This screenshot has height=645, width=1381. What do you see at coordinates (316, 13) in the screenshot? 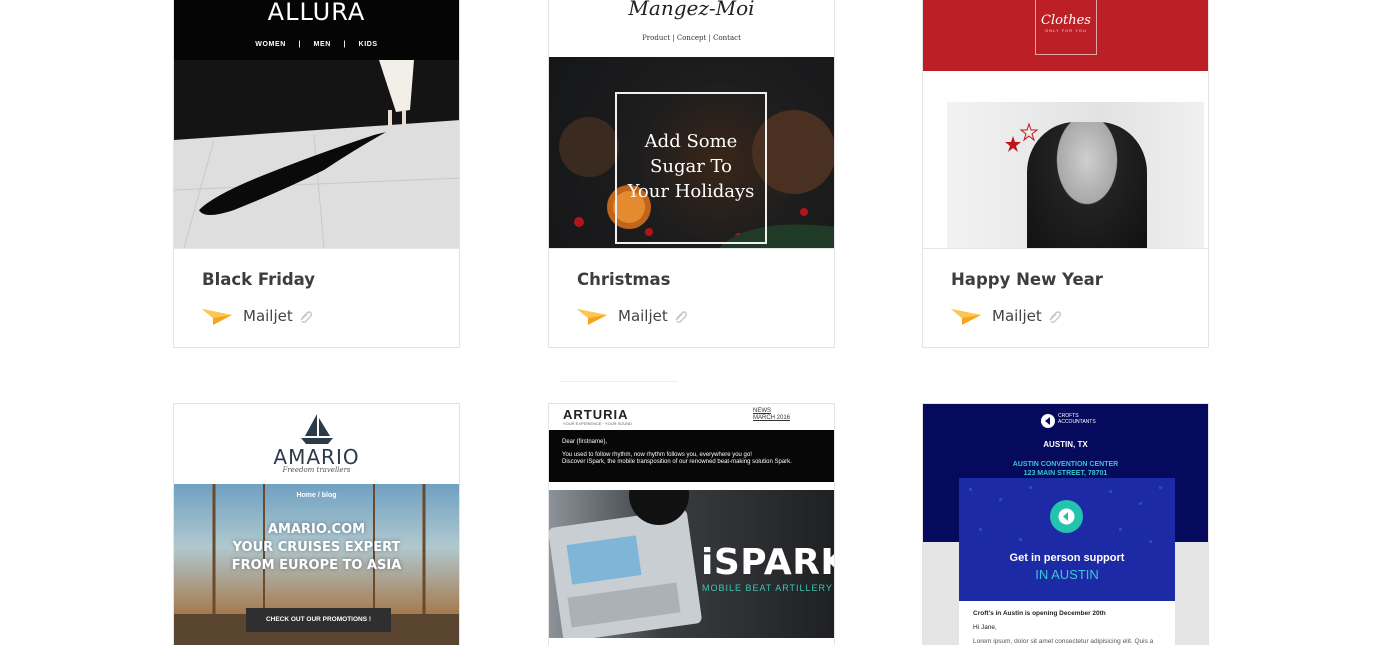
I see `preview-brand: ALLURA` at bounding box center [316, 13].